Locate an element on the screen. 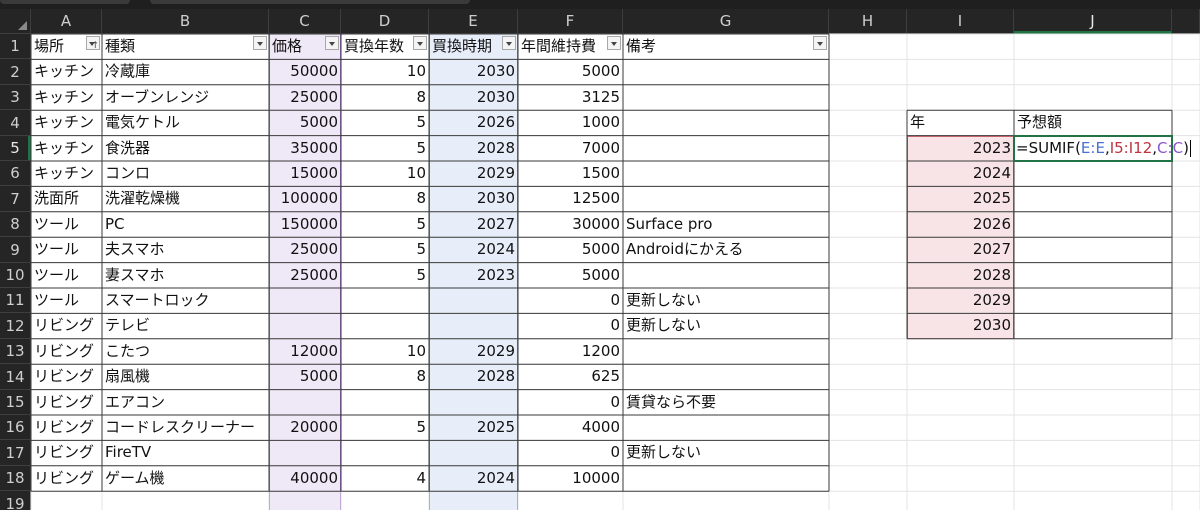 This screenshot has width=1200, height=510. table-cell: 1500 is located at coordinates (570, 173).